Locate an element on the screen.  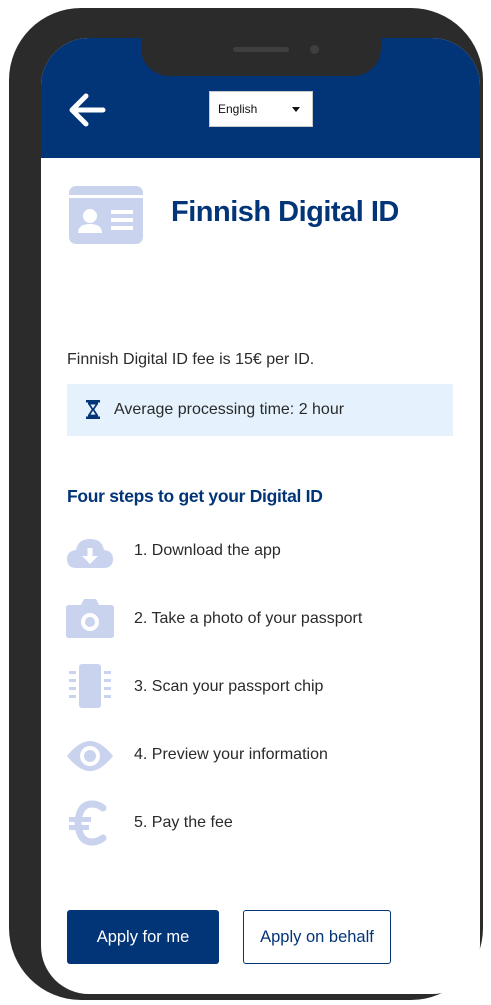
processing-time-notice: Average processing time: 2 hour is located at coordinates (260, 410).